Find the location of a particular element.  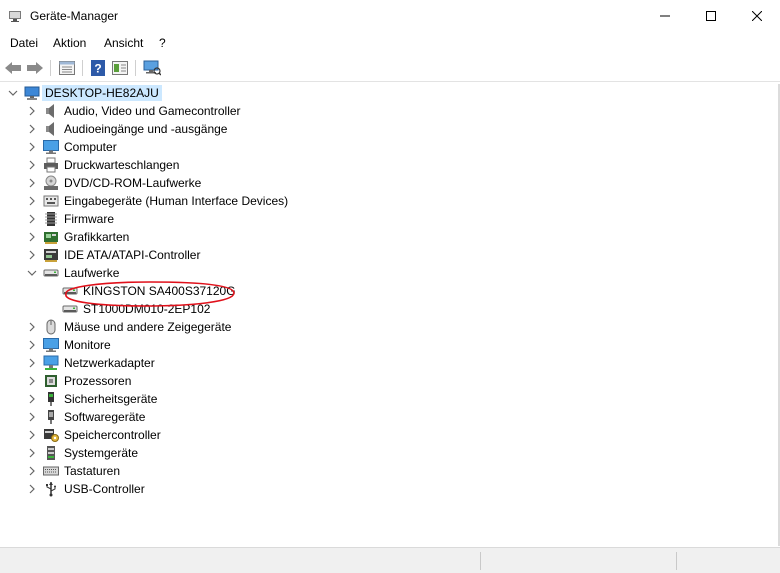

software-device-icon is located at coordinates (51, 417).